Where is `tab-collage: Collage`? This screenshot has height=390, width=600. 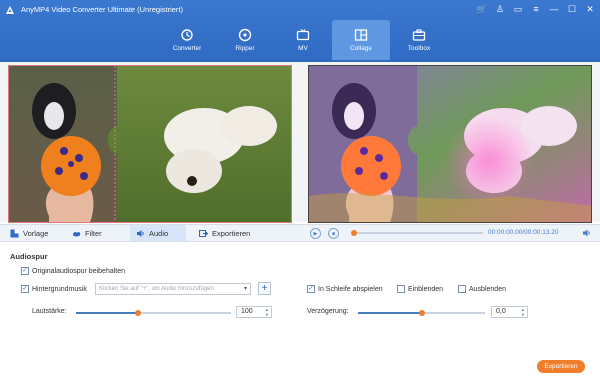
tab-collage: Collage is located at coordinates (361, 40).